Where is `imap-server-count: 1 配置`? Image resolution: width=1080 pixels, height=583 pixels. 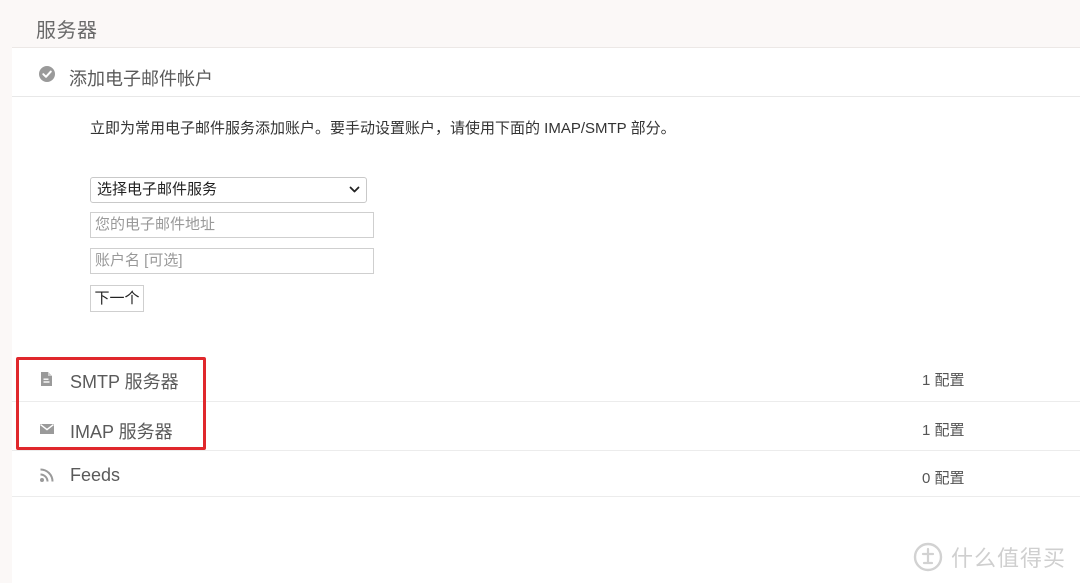
imap-server-count: 1 配置 is located at coordinates (943, 430).